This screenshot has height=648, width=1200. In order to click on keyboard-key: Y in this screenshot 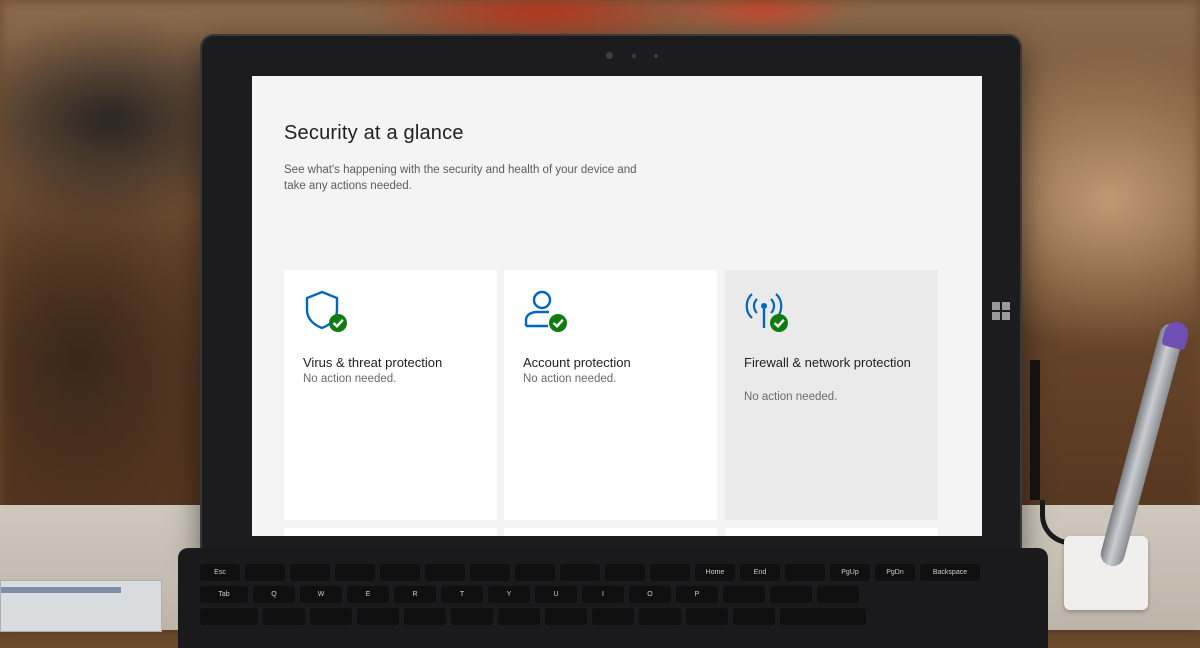, I will do `click(509, 594)`.